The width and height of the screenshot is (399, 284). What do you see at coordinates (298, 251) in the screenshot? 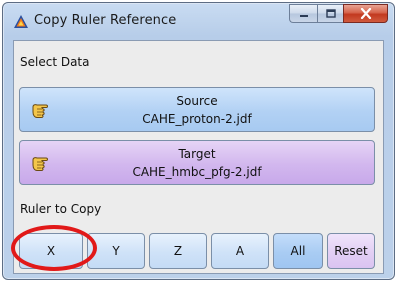
I see `ruler-all-button: All` at bounding box center [298, 251].